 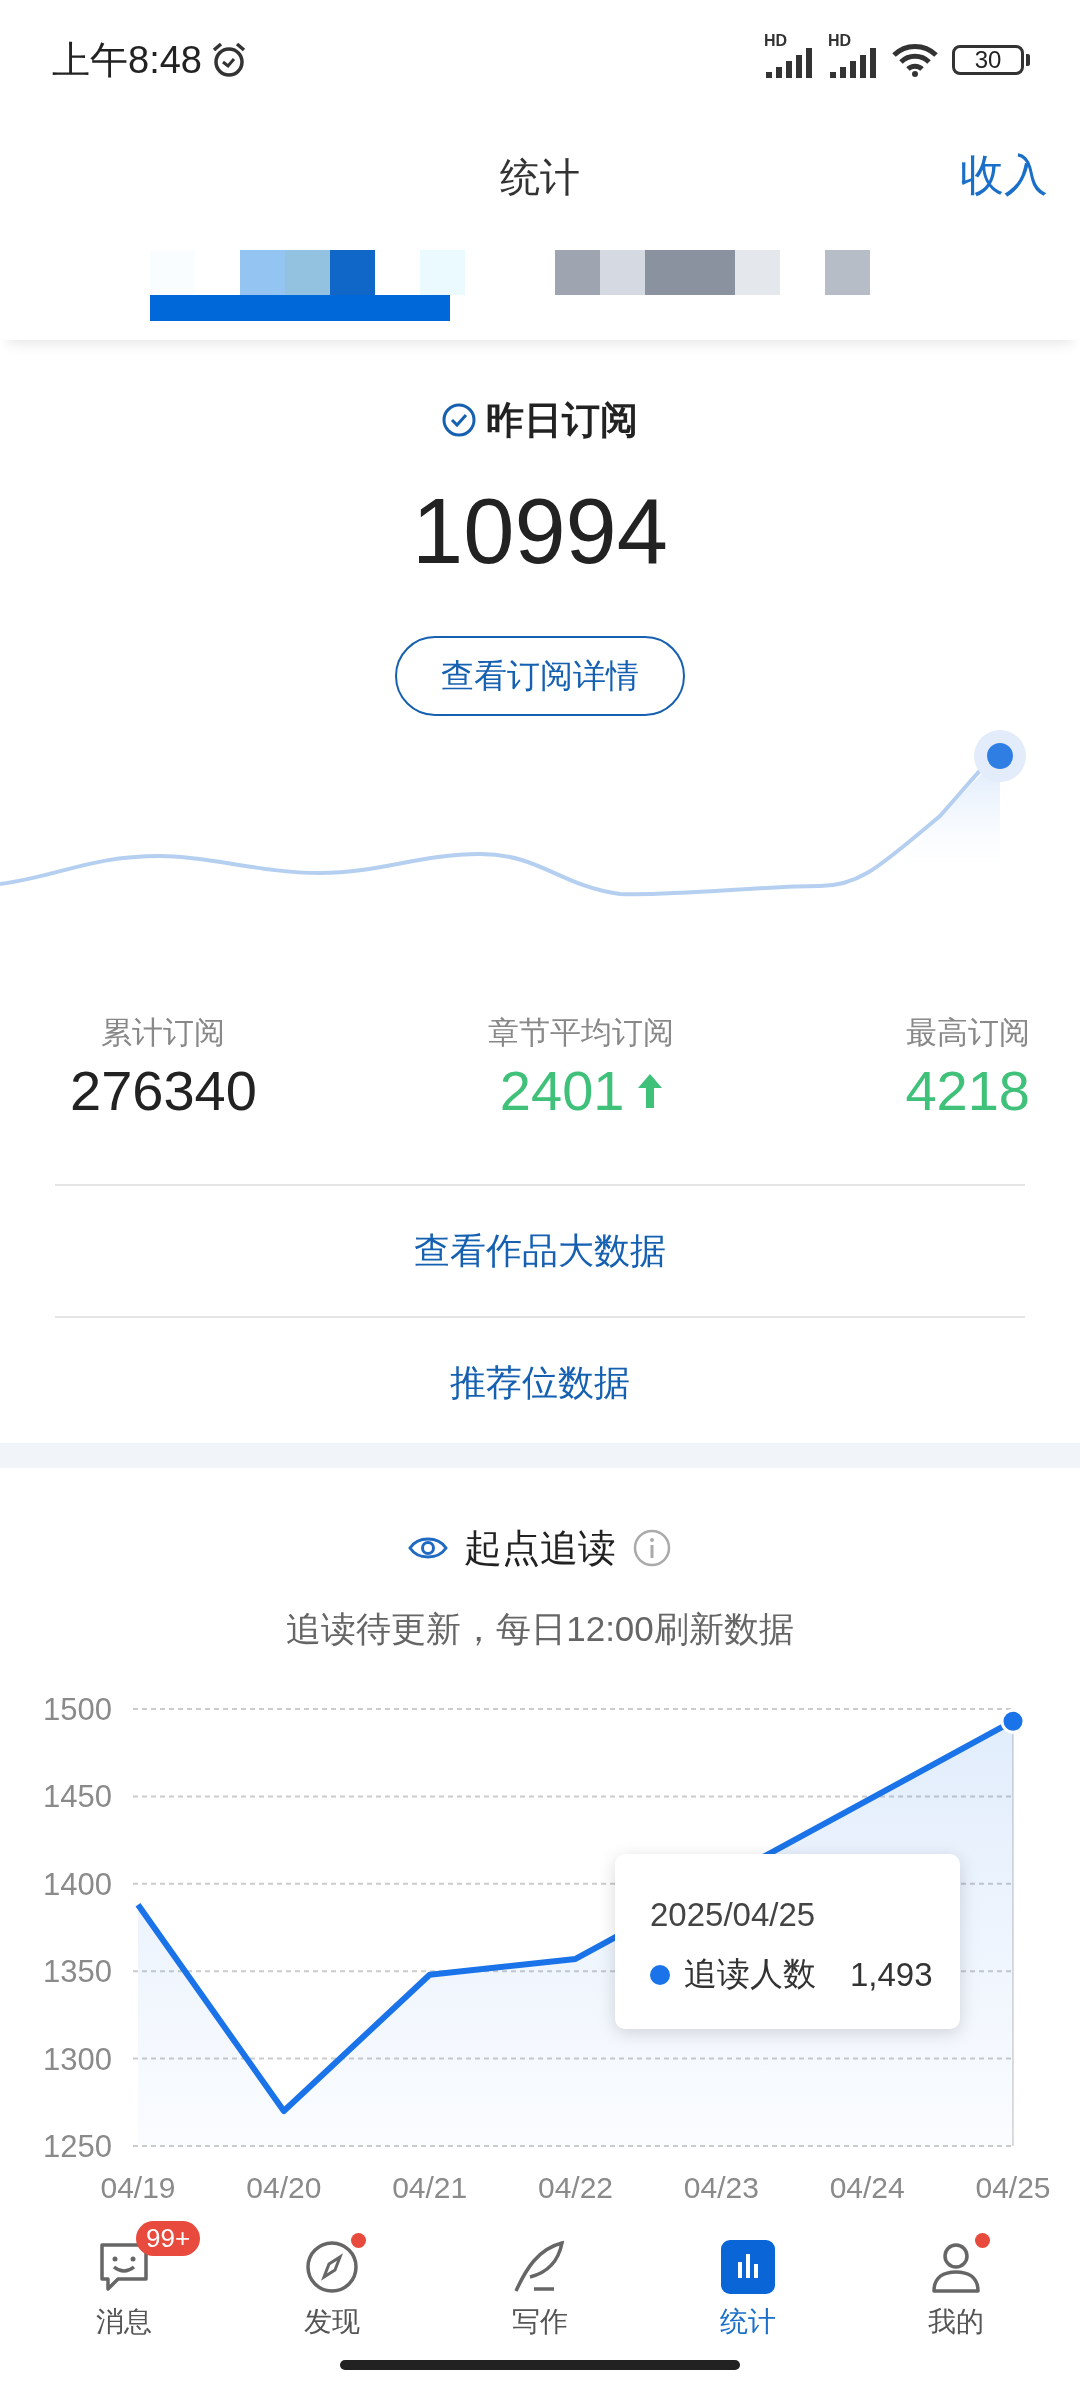 What do you see at coordinates (956, 2290) in the screenshot?
I see `nav-tab: 我的` at bounding box center [956, 2290].